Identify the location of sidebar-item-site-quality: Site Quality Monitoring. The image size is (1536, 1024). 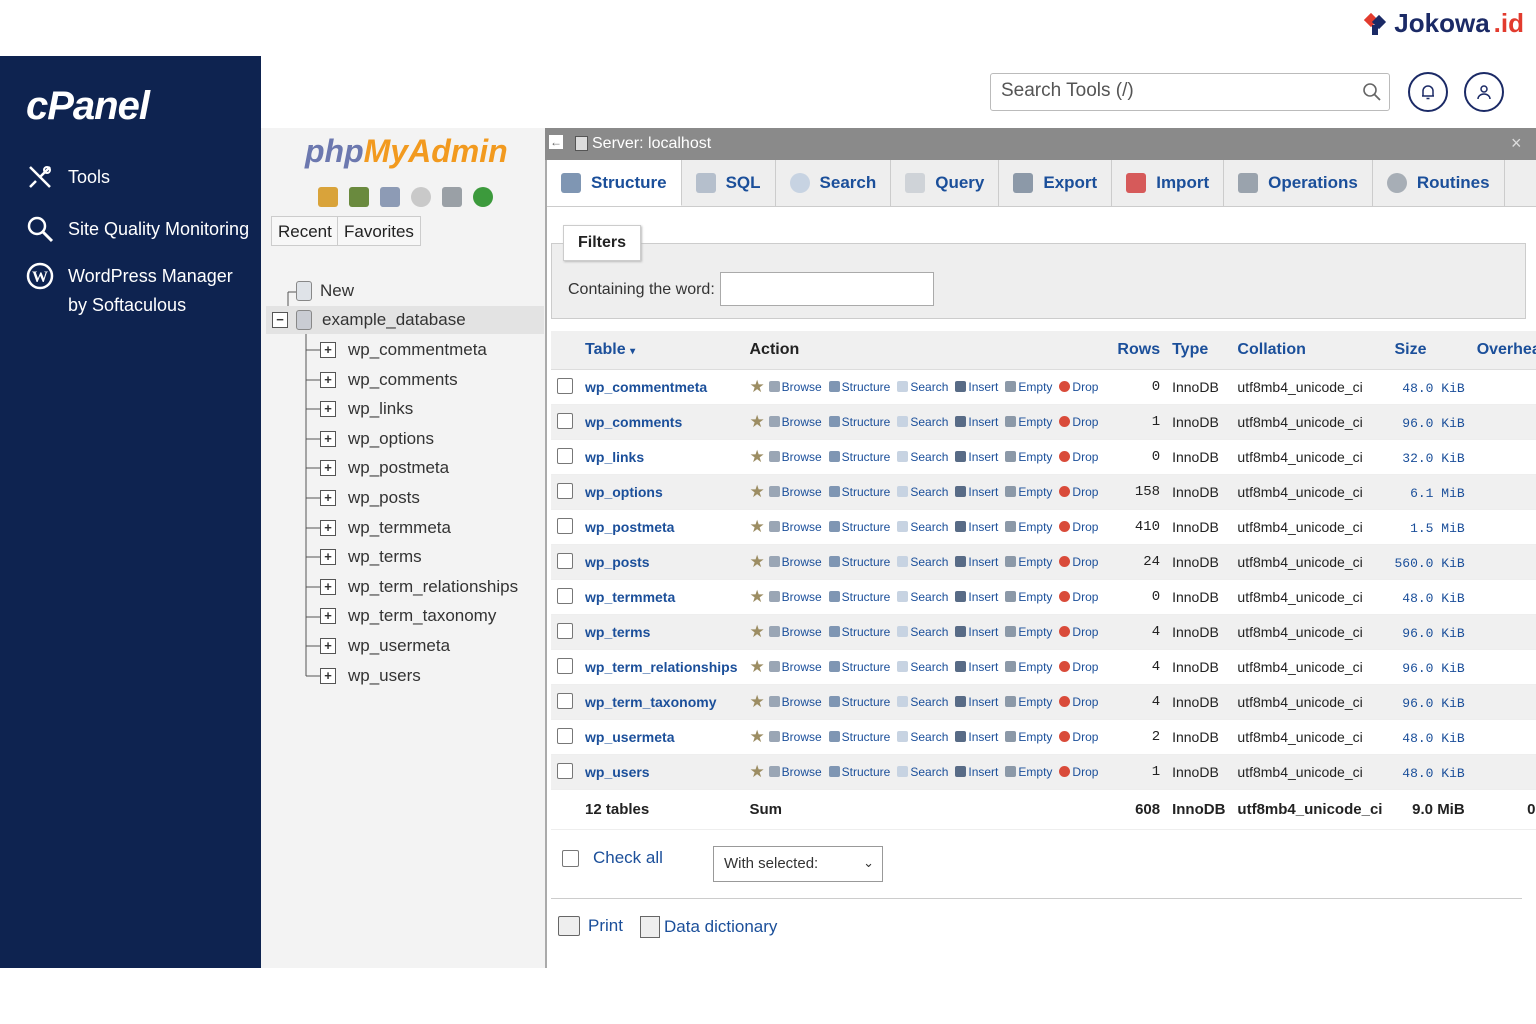
(137, 229).